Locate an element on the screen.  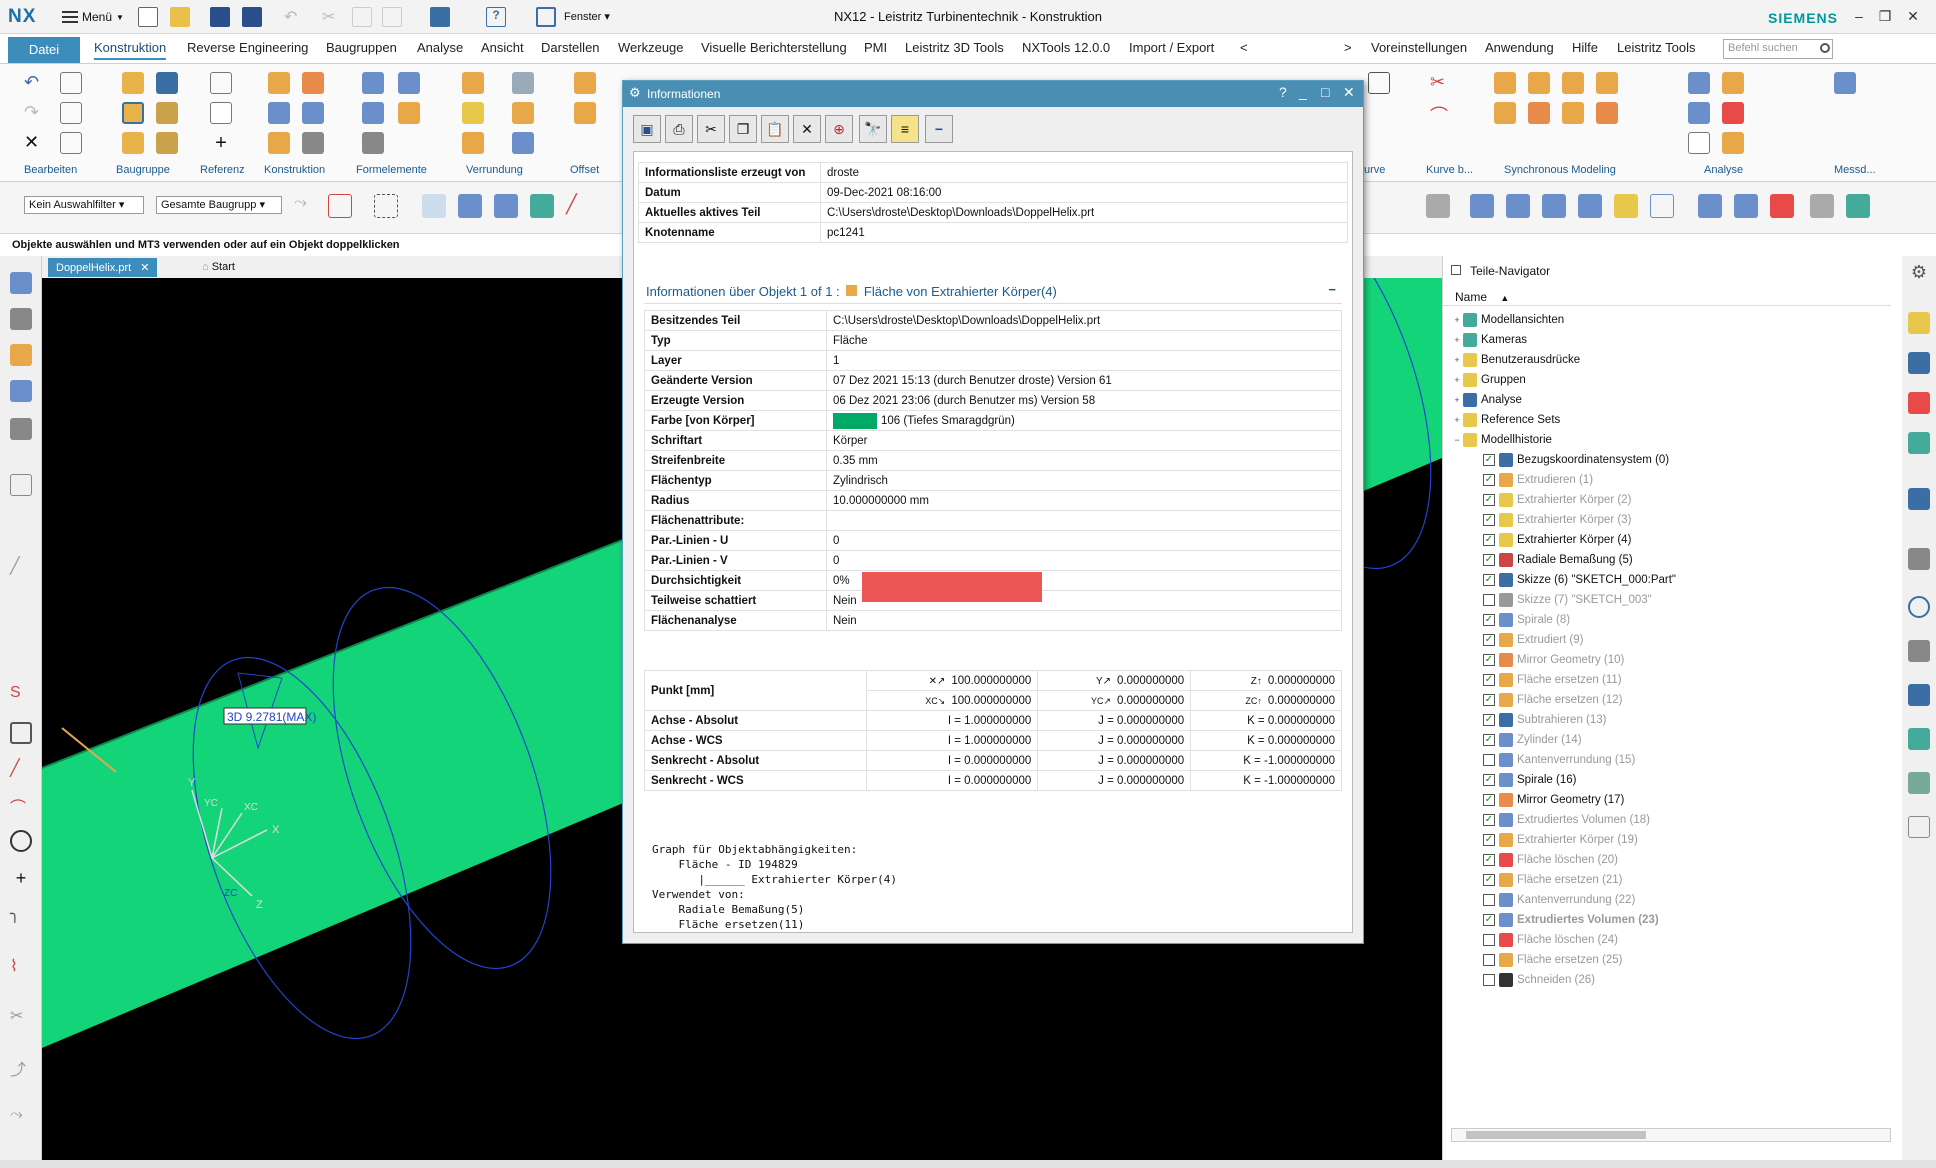
pattern-icon is located at coordinates (373, 143).